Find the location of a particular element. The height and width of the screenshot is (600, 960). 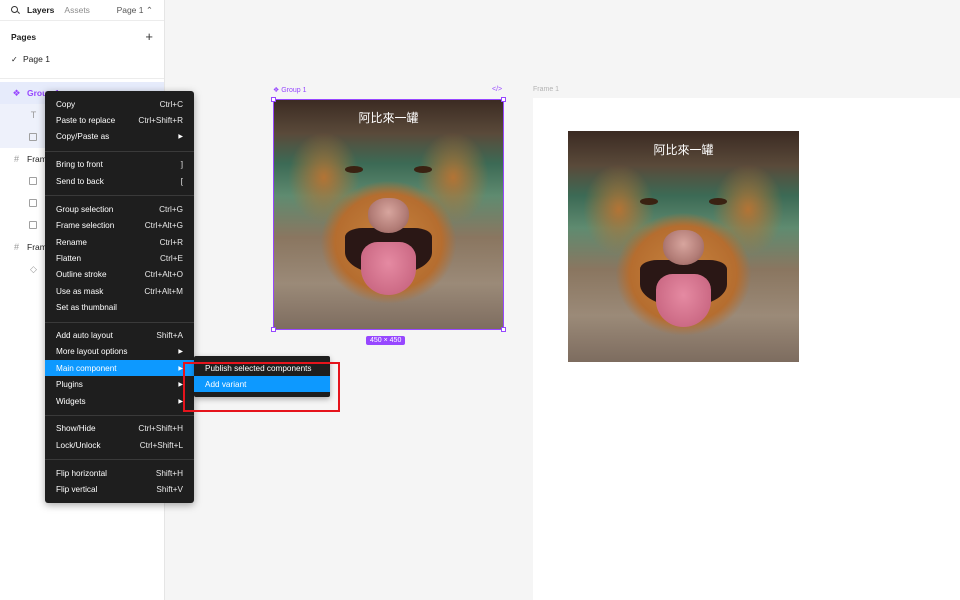

menu-item-label: More layout options is located at coordinates (92, 351).